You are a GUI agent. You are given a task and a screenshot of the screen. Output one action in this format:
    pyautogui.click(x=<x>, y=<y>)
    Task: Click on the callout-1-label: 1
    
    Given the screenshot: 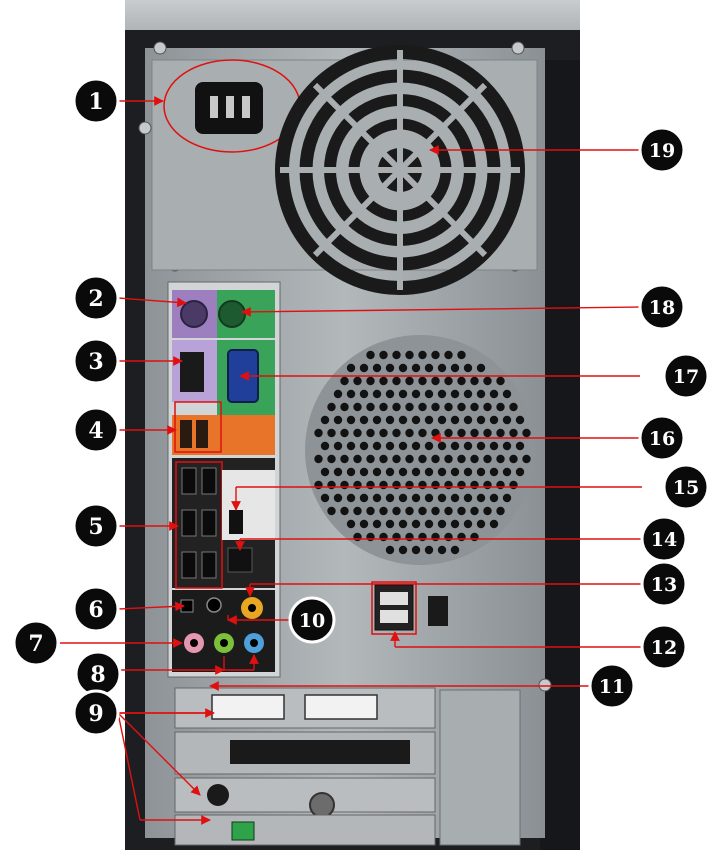 What is the action you would take?
    pyautogui.click(x=95, y=102)
    